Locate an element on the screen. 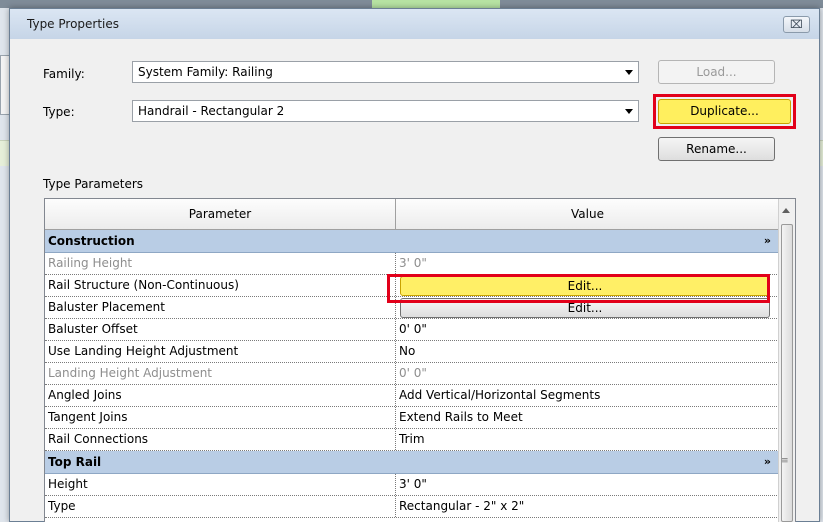 This screenshot has width=823, height=522. background-tab-highlight is located at coordinates (436, 4).